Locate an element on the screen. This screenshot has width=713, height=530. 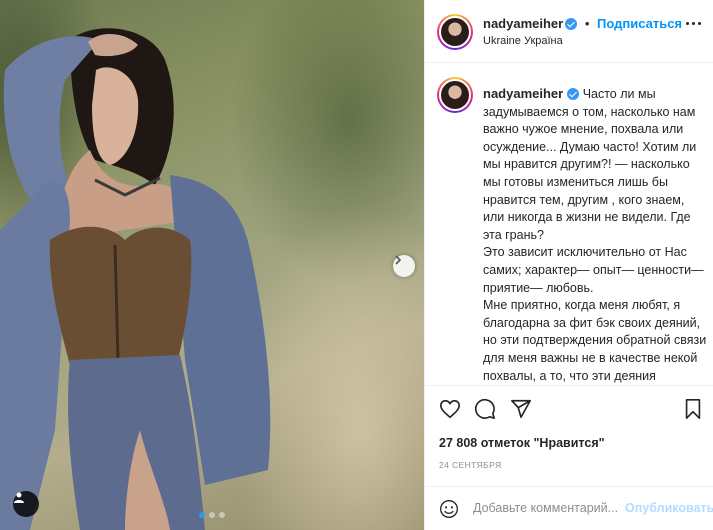
publish-button: Опубликовать is located at coordinates (669, 508).